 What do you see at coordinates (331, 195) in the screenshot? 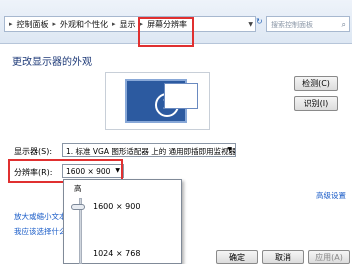
I see `advanced-settings-link: 高级设置` at bounding box center [331, 195].